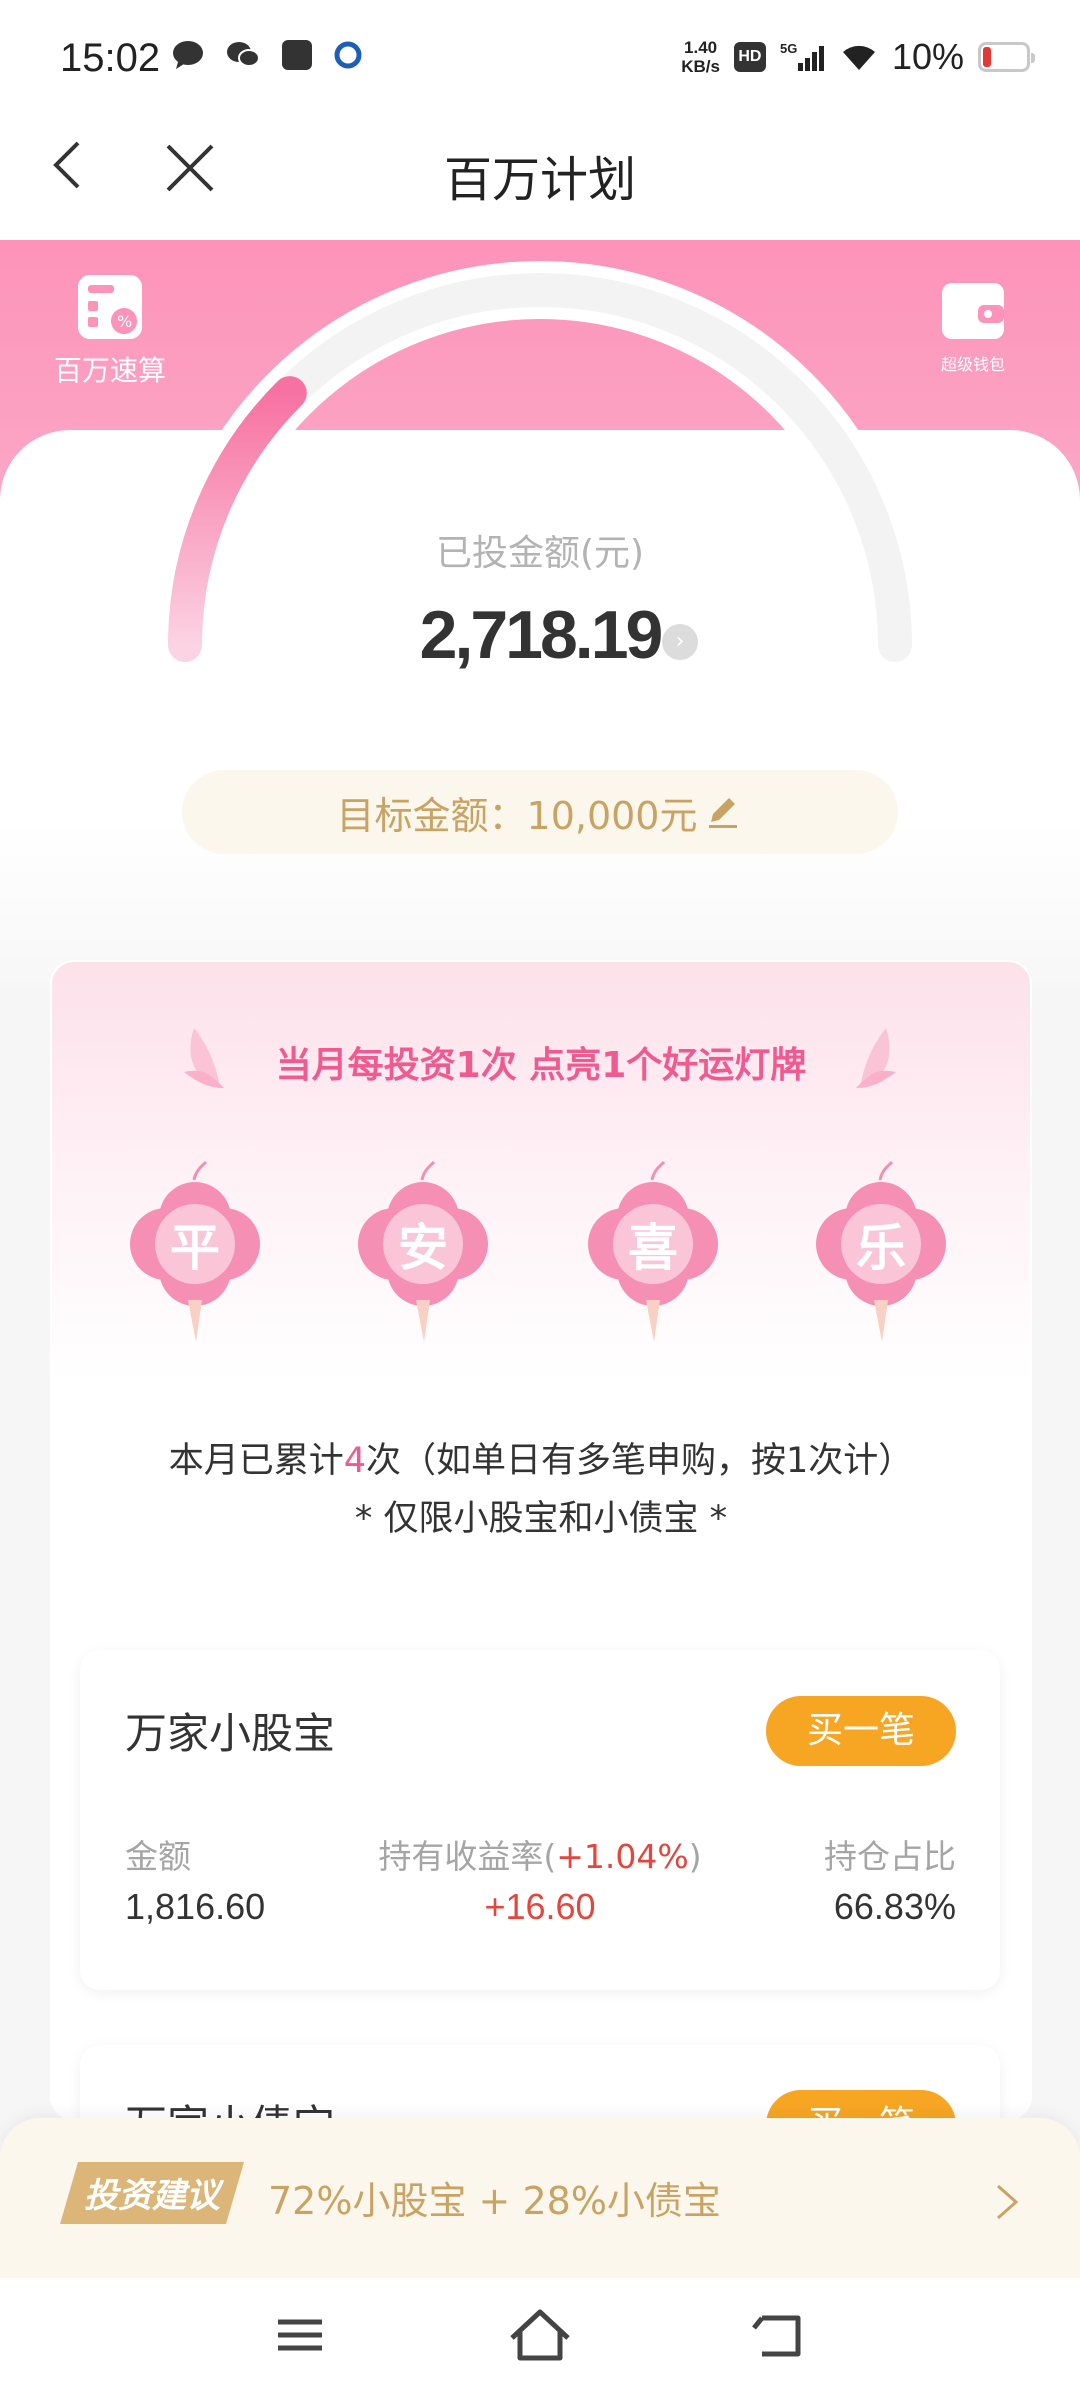 This screenshot has height=2400, width=1080. Describe the element at coordinates (972, 364) in the screenshot. I see `super-wallet-label: 超级钱包` at that location.